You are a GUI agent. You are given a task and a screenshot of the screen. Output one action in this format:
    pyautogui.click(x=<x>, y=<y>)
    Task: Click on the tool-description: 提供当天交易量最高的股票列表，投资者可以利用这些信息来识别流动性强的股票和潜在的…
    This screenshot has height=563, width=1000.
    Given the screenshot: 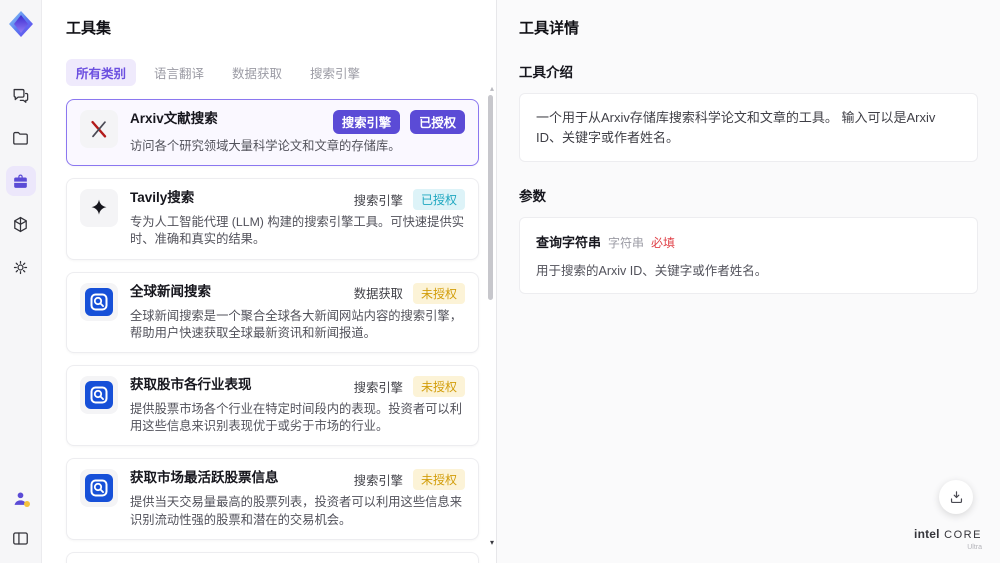 What is the action you would take?
    pyautogui.click(x=296, y=511)
    